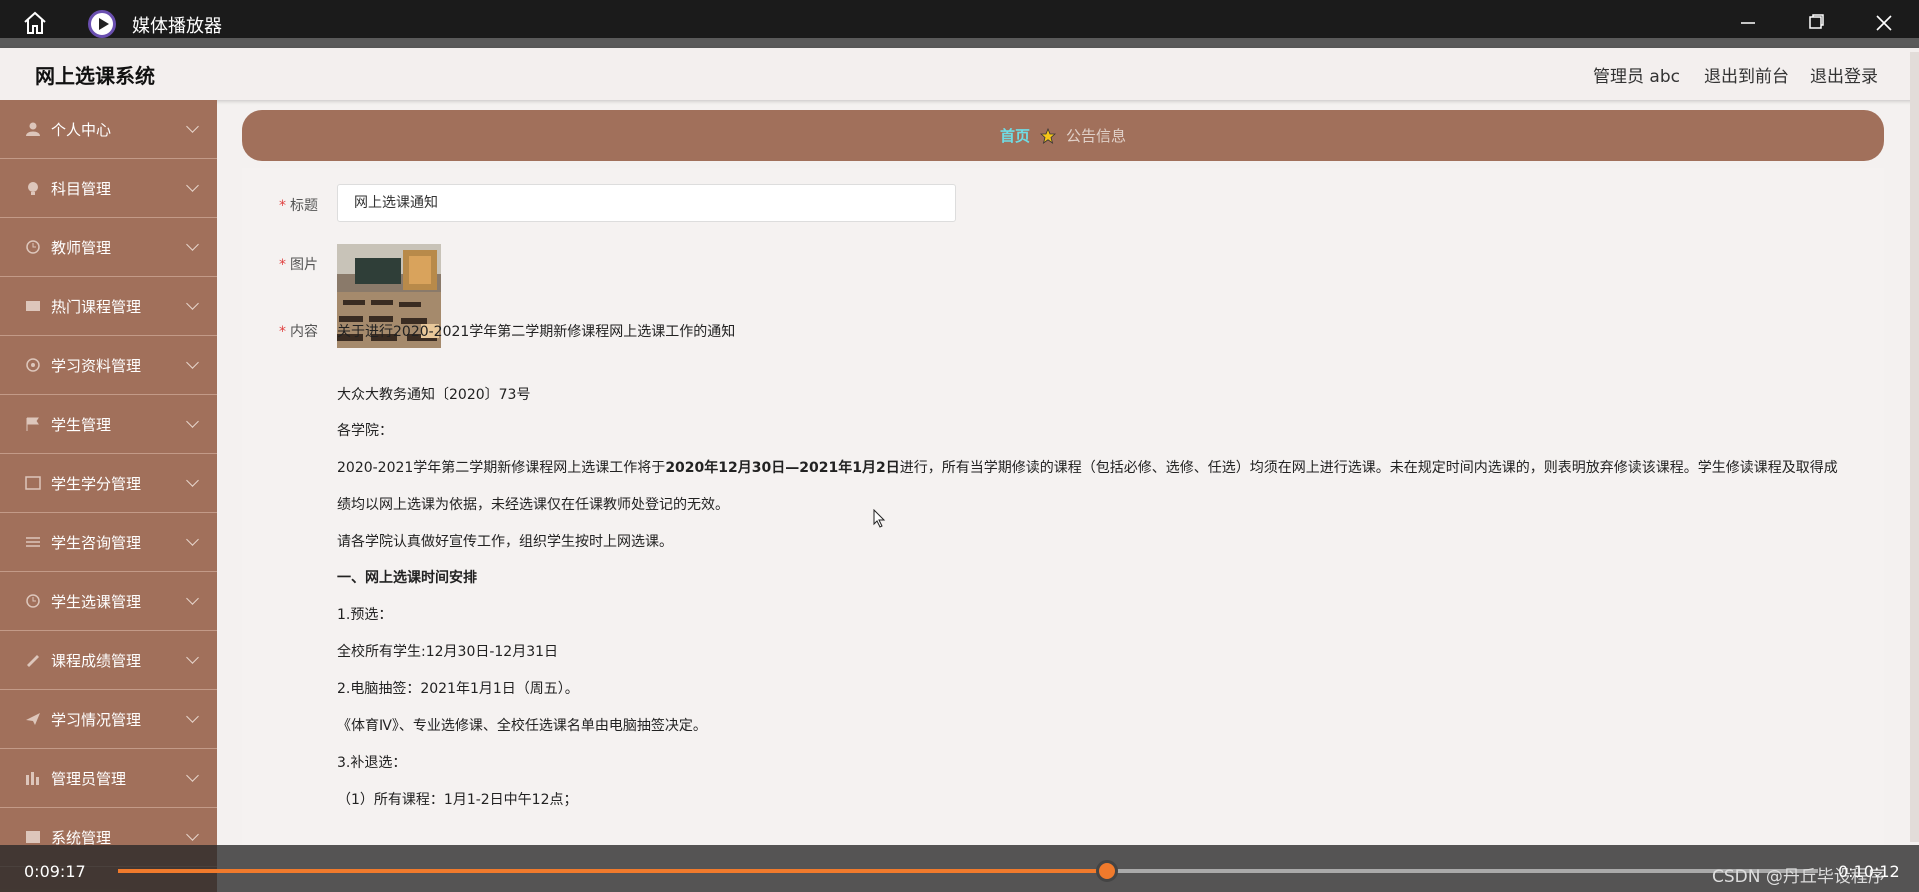 The height and width of the screenshot is (892, 1919). What do you see at coordinates (33, 601) in the screenshot?
I see `clock-icon` at bounding box center [33, 601].